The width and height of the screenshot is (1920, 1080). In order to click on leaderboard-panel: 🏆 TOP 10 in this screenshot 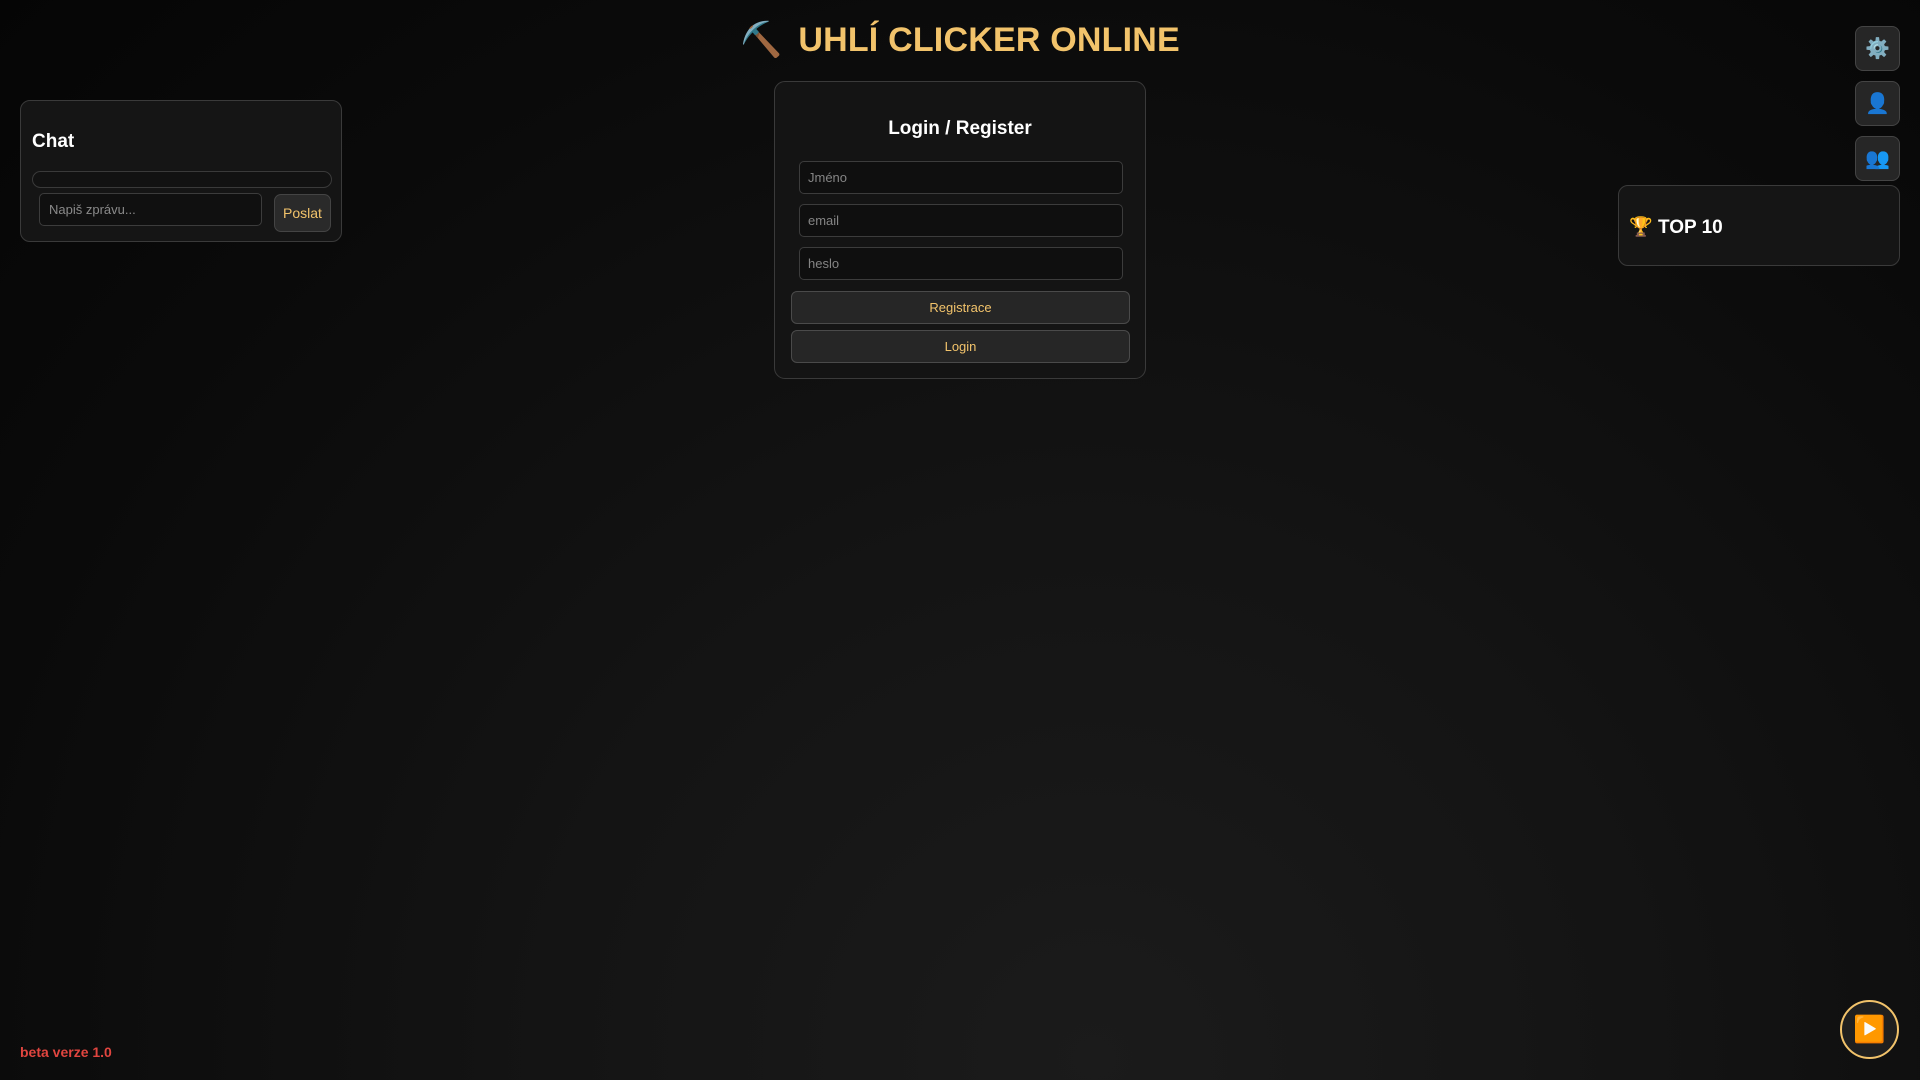, I will do `click(1759, 225)`.